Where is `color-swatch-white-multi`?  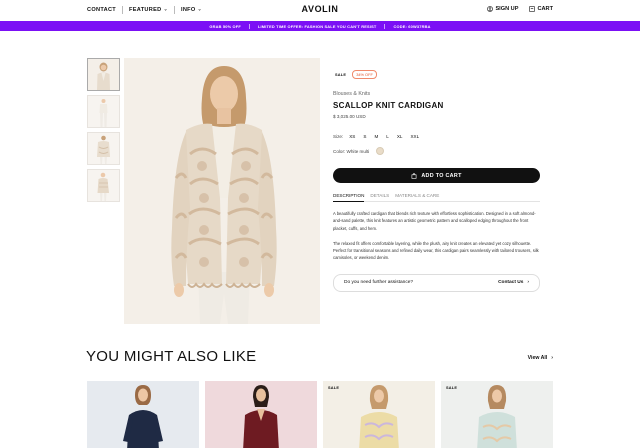 color-swatch-white-multi is located at coordinates (380, 151).